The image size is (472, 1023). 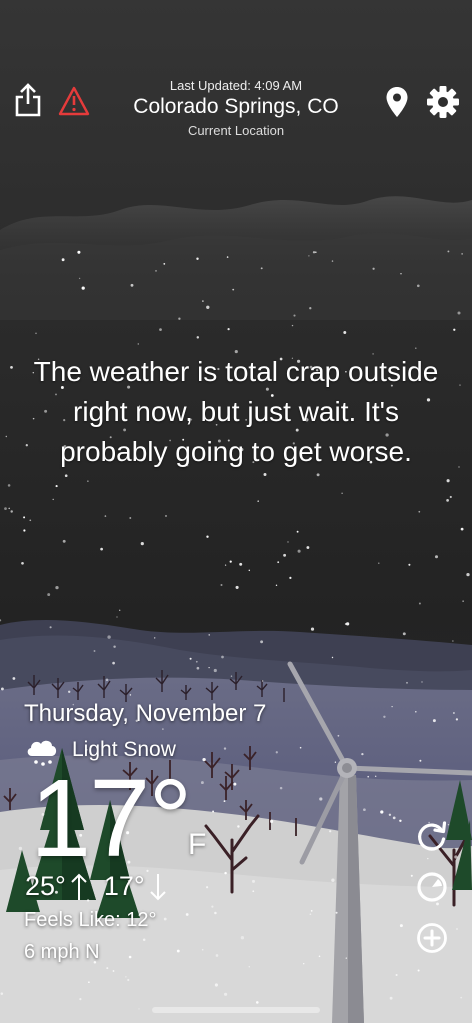 What do you see at coordinates (62, 952) in the screenshot?
I see `wind-speed: 6 mph N` at bounding box center [62, 952].